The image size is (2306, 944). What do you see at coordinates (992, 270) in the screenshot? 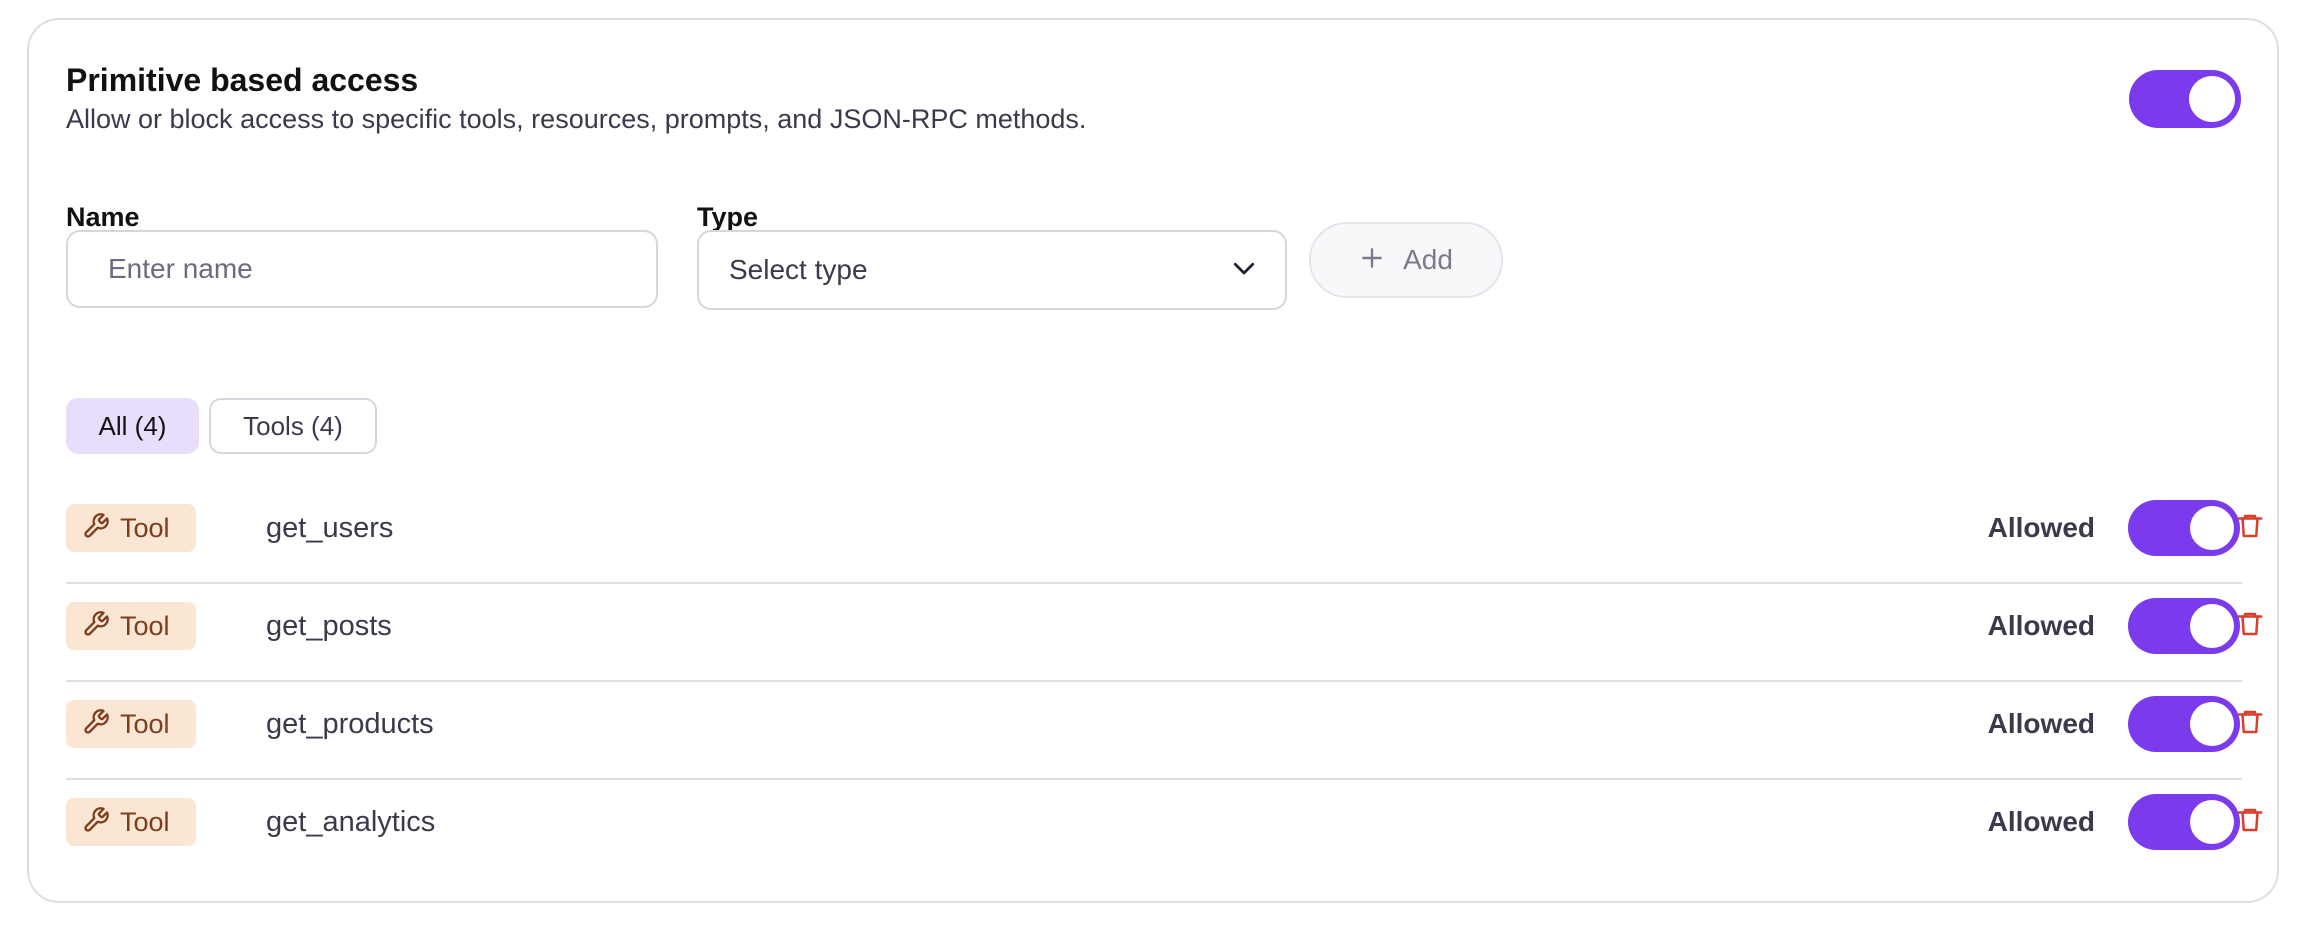
I see `type-select: Select type` at bounding box center [992, 270].